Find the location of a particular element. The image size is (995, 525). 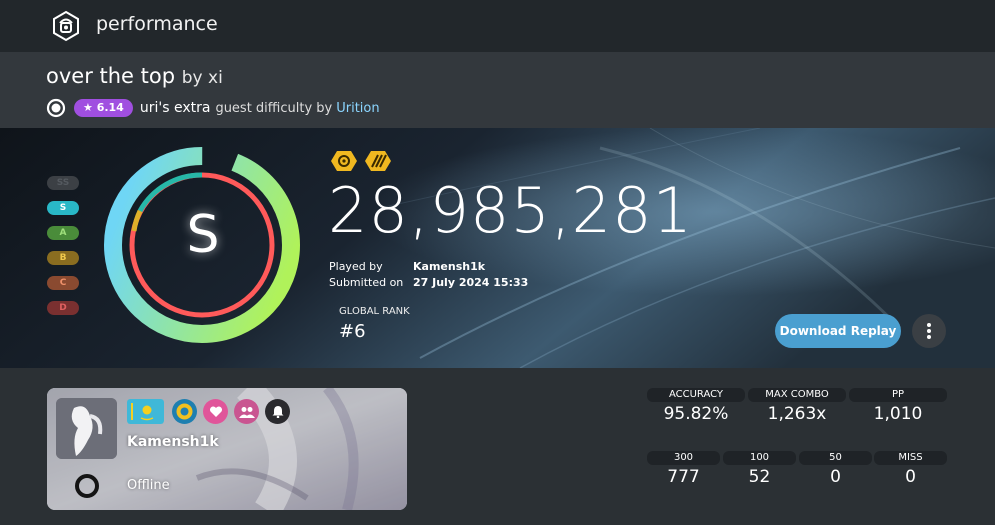

beatmap-title-row: over the top by xi is located at coordinates (134, 76).